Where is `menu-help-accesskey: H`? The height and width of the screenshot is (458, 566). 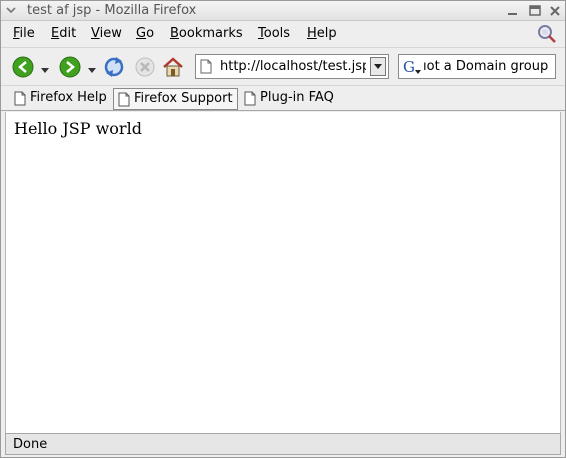
menu-help-accesskey: H is located at coordinates (312, 33).